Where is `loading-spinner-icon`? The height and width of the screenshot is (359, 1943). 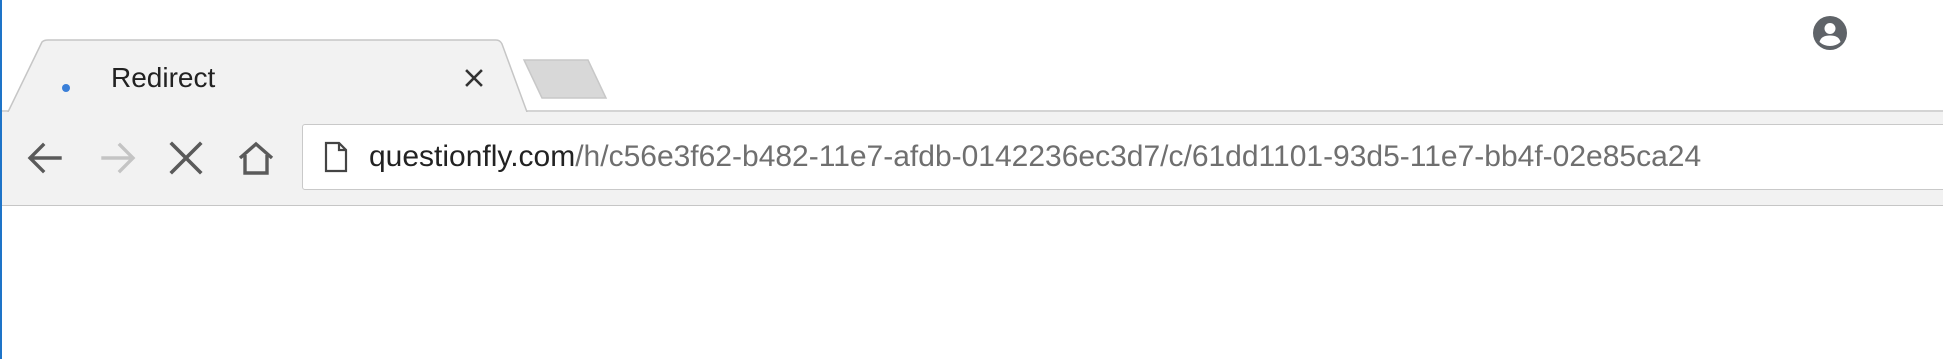
loading-spinner-icon is located at coordinates (66, 88).